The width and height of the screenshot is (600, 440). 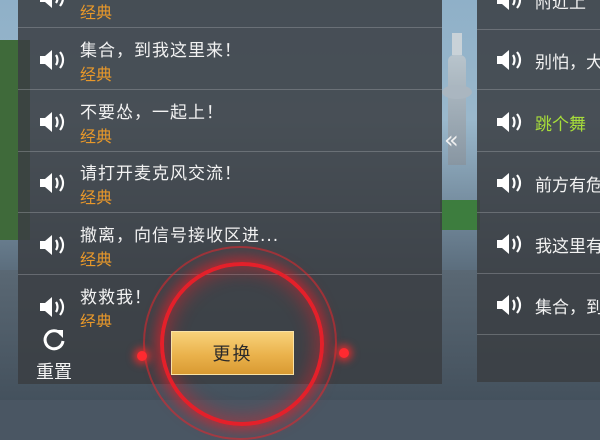 What do you see at coordinates (54, 355) in the screenshot?
I see `reset-button: 重置` at bounding box center [54, 355].